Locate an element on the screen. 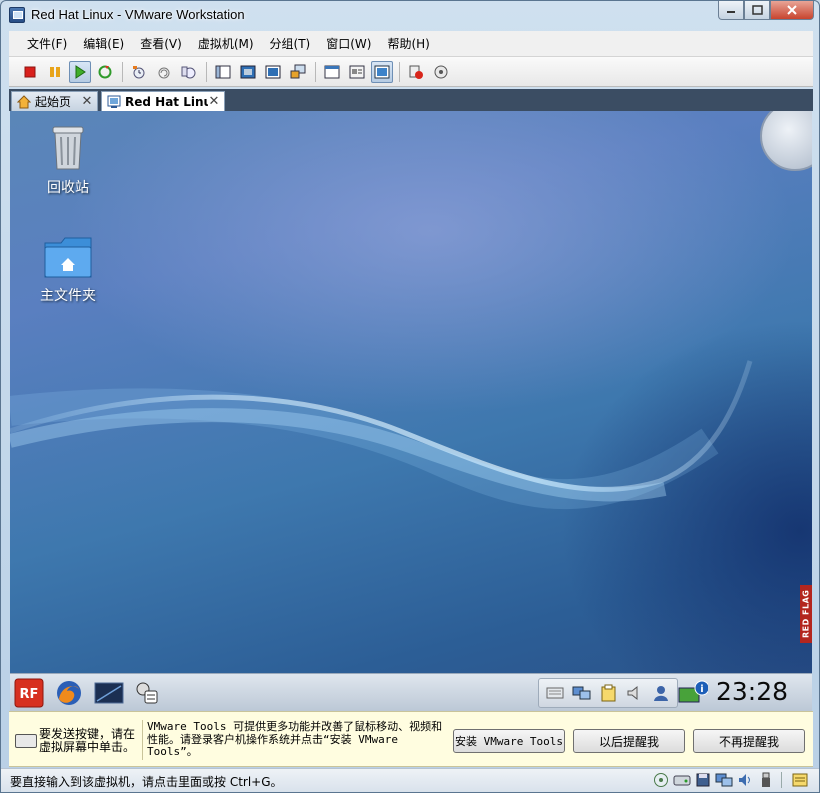 Image resolution: width=820 pixels, height=793 pixels. guest-taskbar: RF i 23:28 is located at coordinates (411, 692).